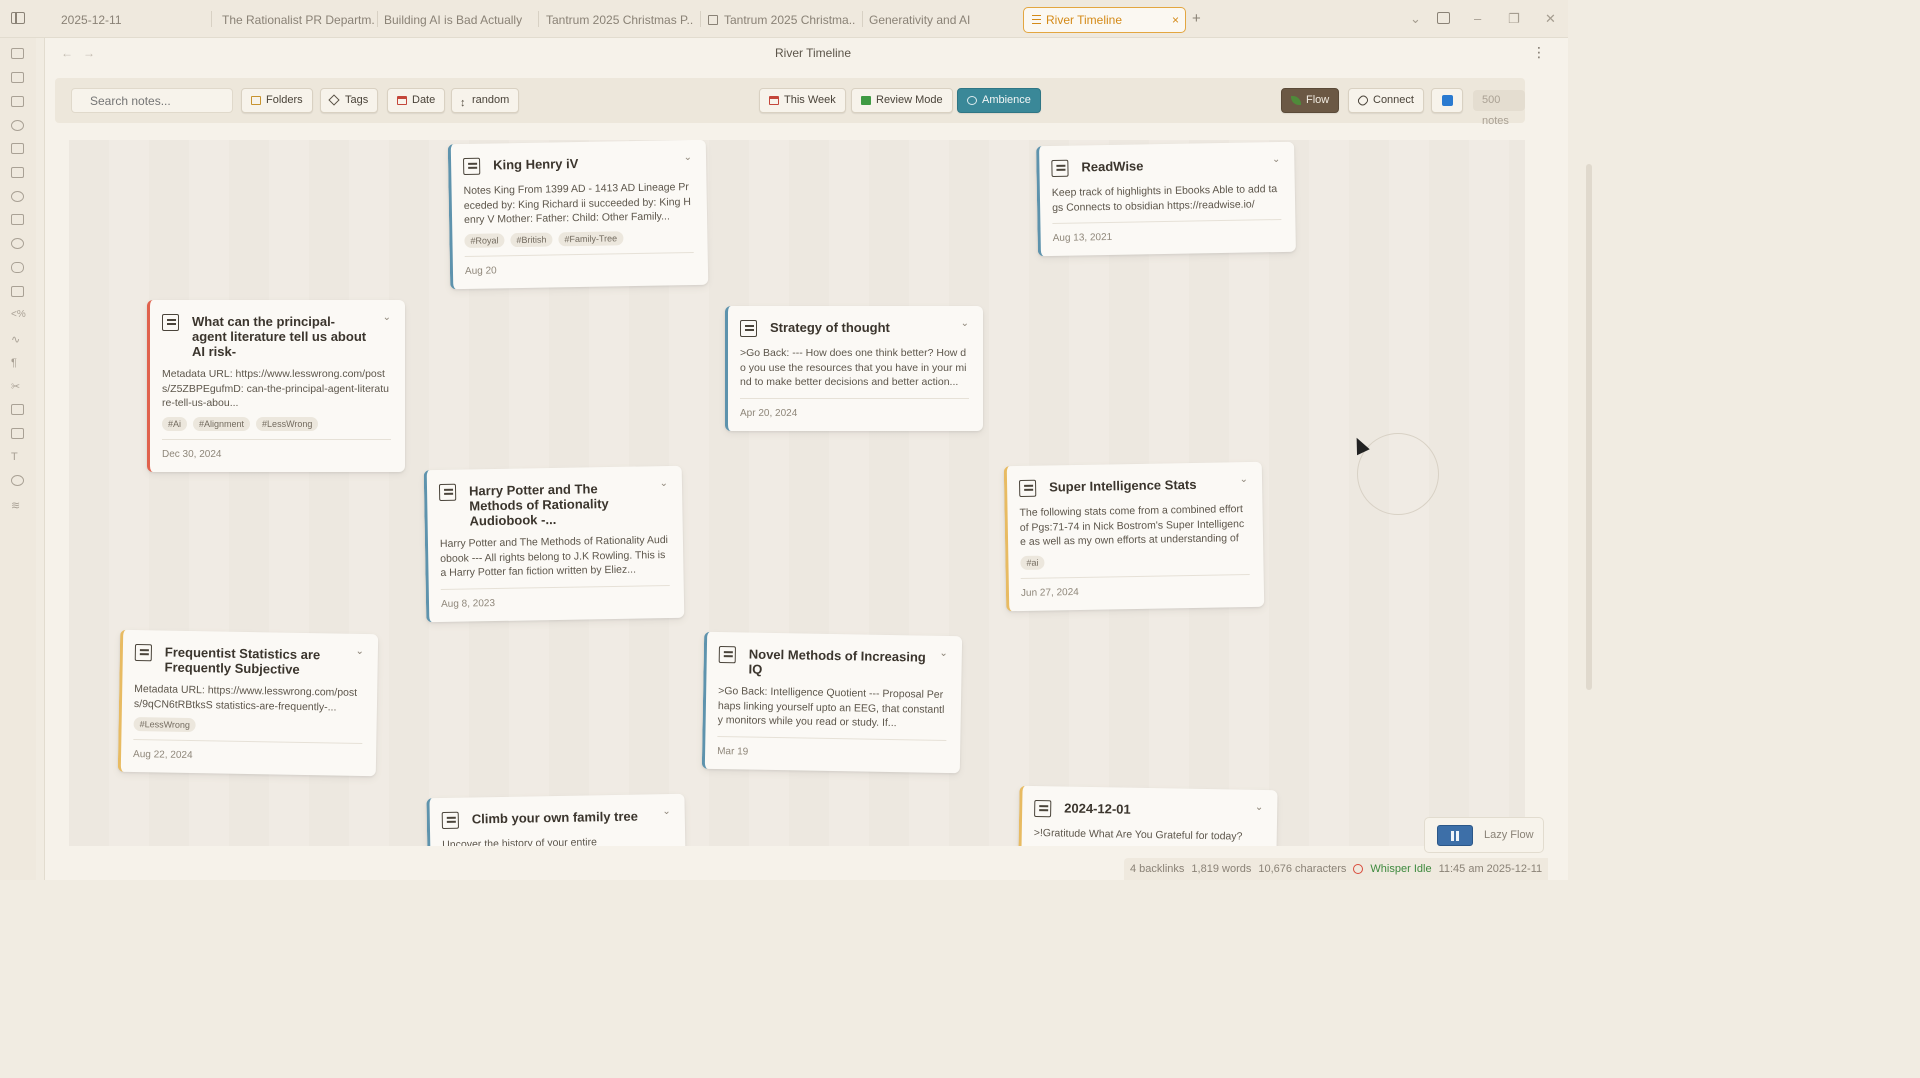 The height and width of the screenshot is (1078, 1920). What do you see at coordinates (17, 219) in the screenshot?
I see `sliders-icon` at bounding box center [17, 219].